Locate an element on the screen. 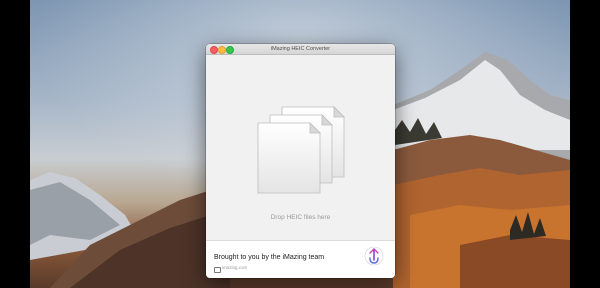 Image resolution: width=600 pixels, height=288 pixels. window-title: iMazing HEIC Converter is located at coordinates (300, 49).